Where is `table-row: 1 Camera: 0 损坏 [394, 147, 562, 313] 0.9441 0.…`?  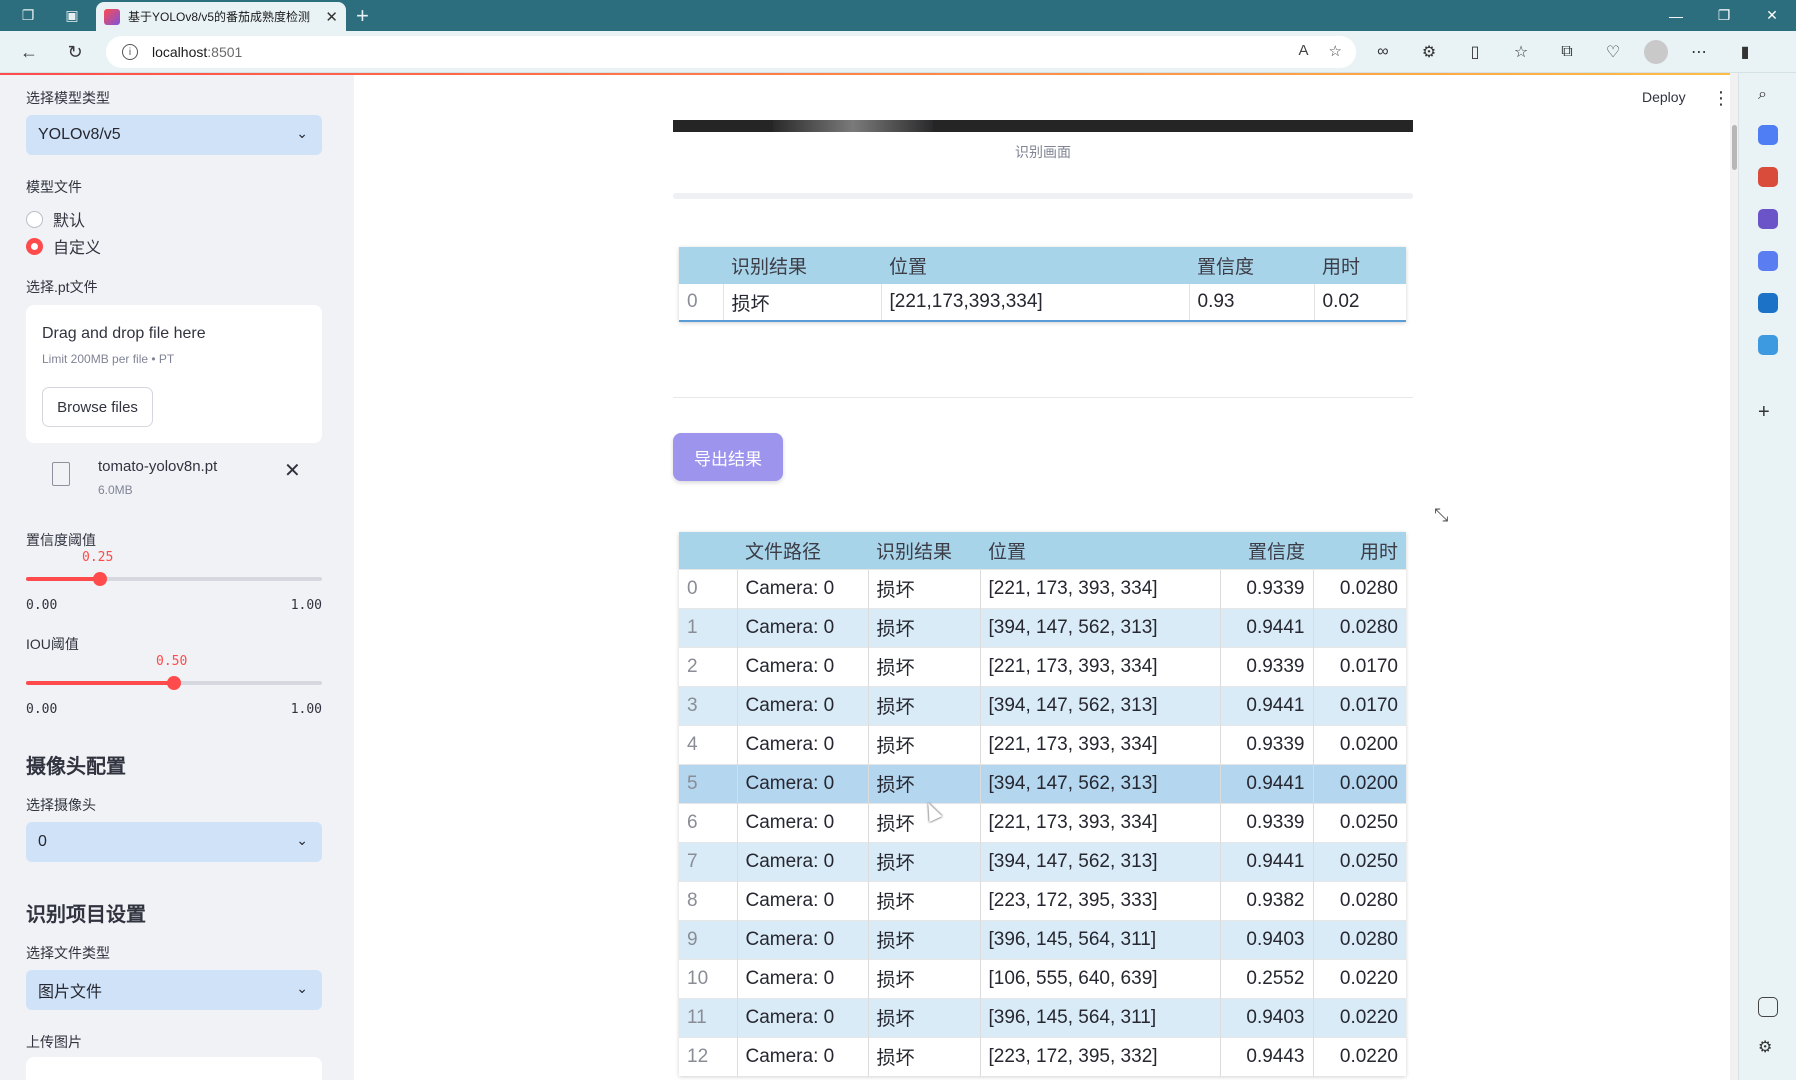
table-row: 1 Camera: 0 损坏 [394, 147, 562, 313] 0.9441 0.… is located at coordinates (1042, 627).